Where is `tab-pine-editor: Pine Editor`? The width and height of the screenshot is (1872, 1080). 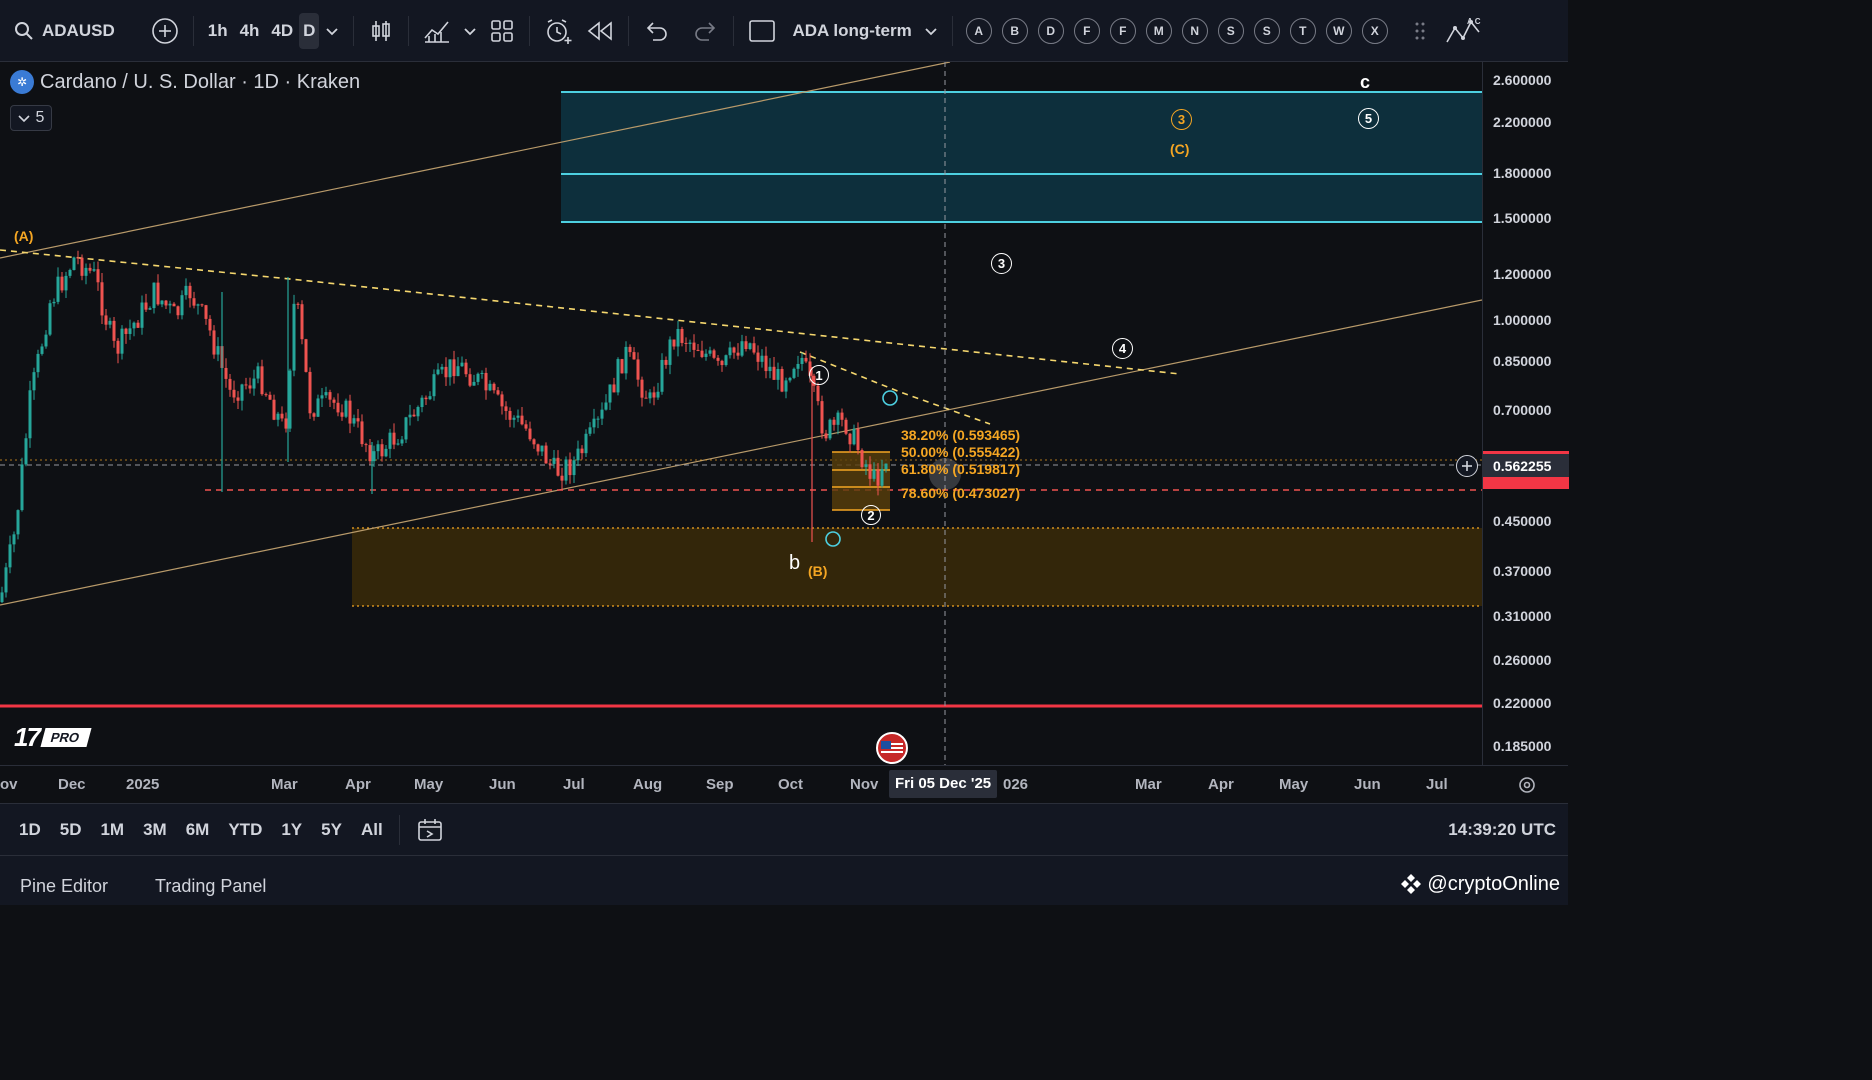 tab-pine-editor: Pine Editor is located at coordinates (64, 886).